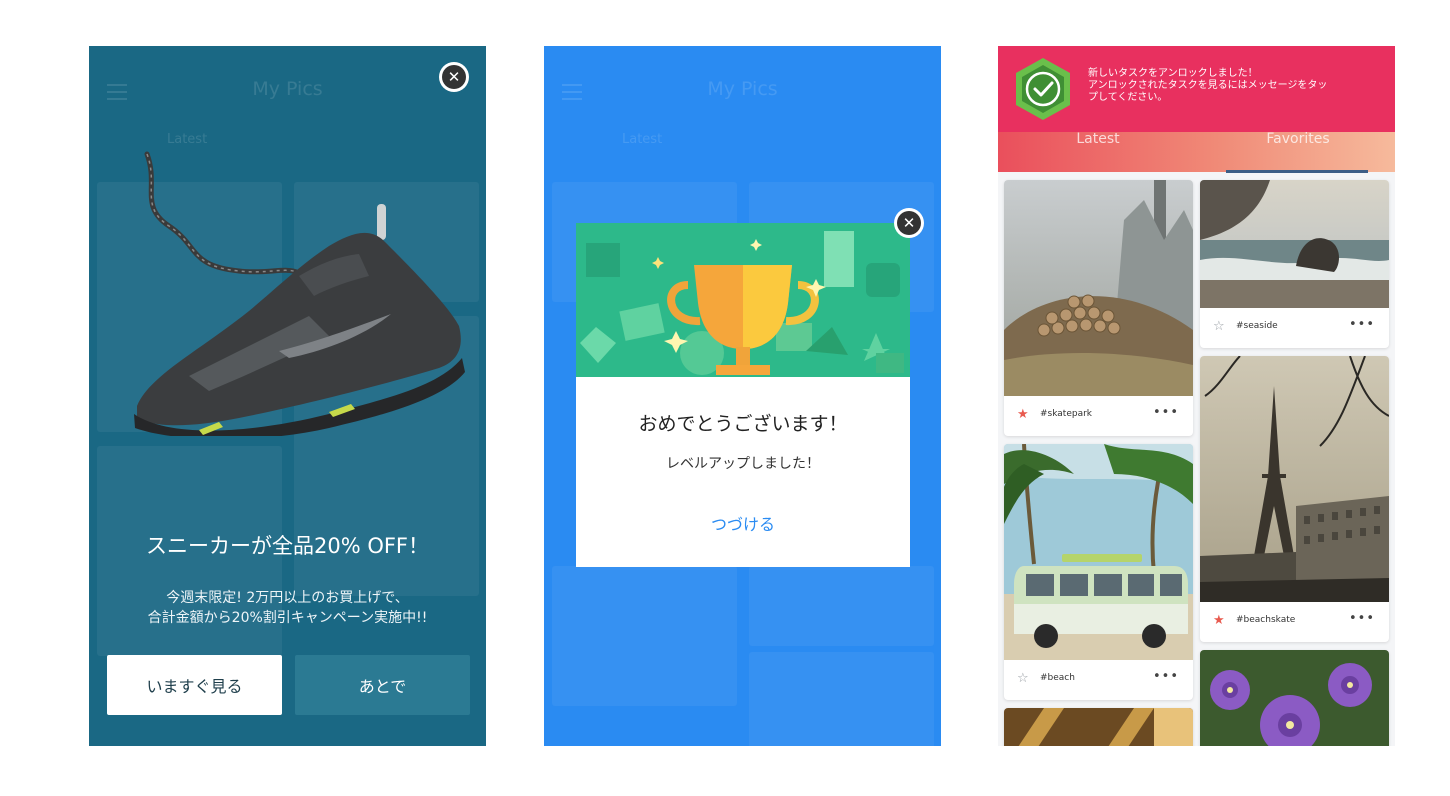  What do you see at coordinates (1098, 416) in the screenshot?
I see `card-footer: ★ #skatepark •••` at bounding box center [1098, 416].